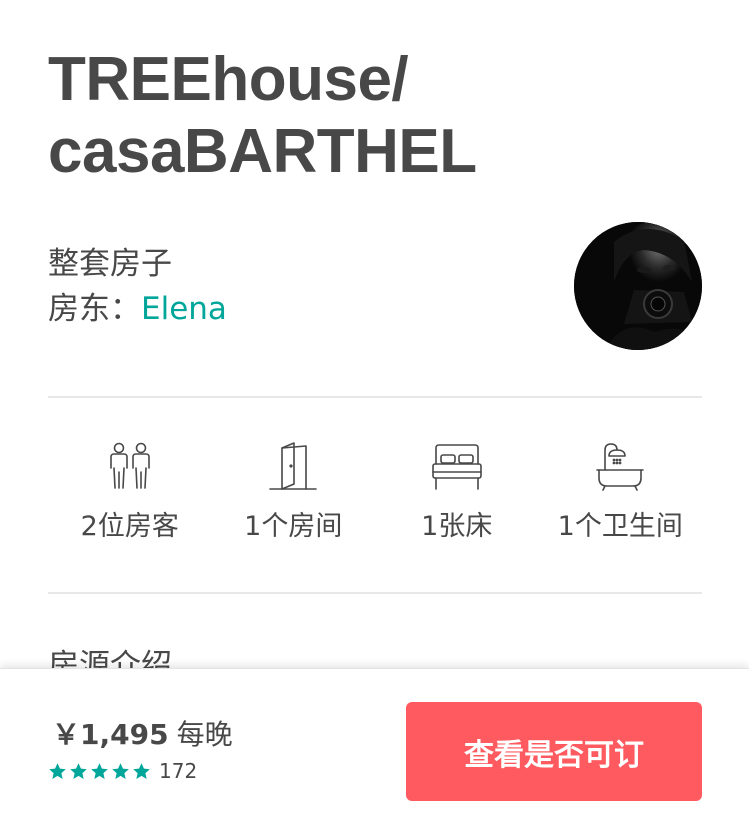 Image resolution: width=749 pixels, height=833 pixels. What do you see at coordinates (358, 116) in the screenshot?
I see `listing-title: TREEhouse/ casaBARTHEL` at bounding box center [358, 116].